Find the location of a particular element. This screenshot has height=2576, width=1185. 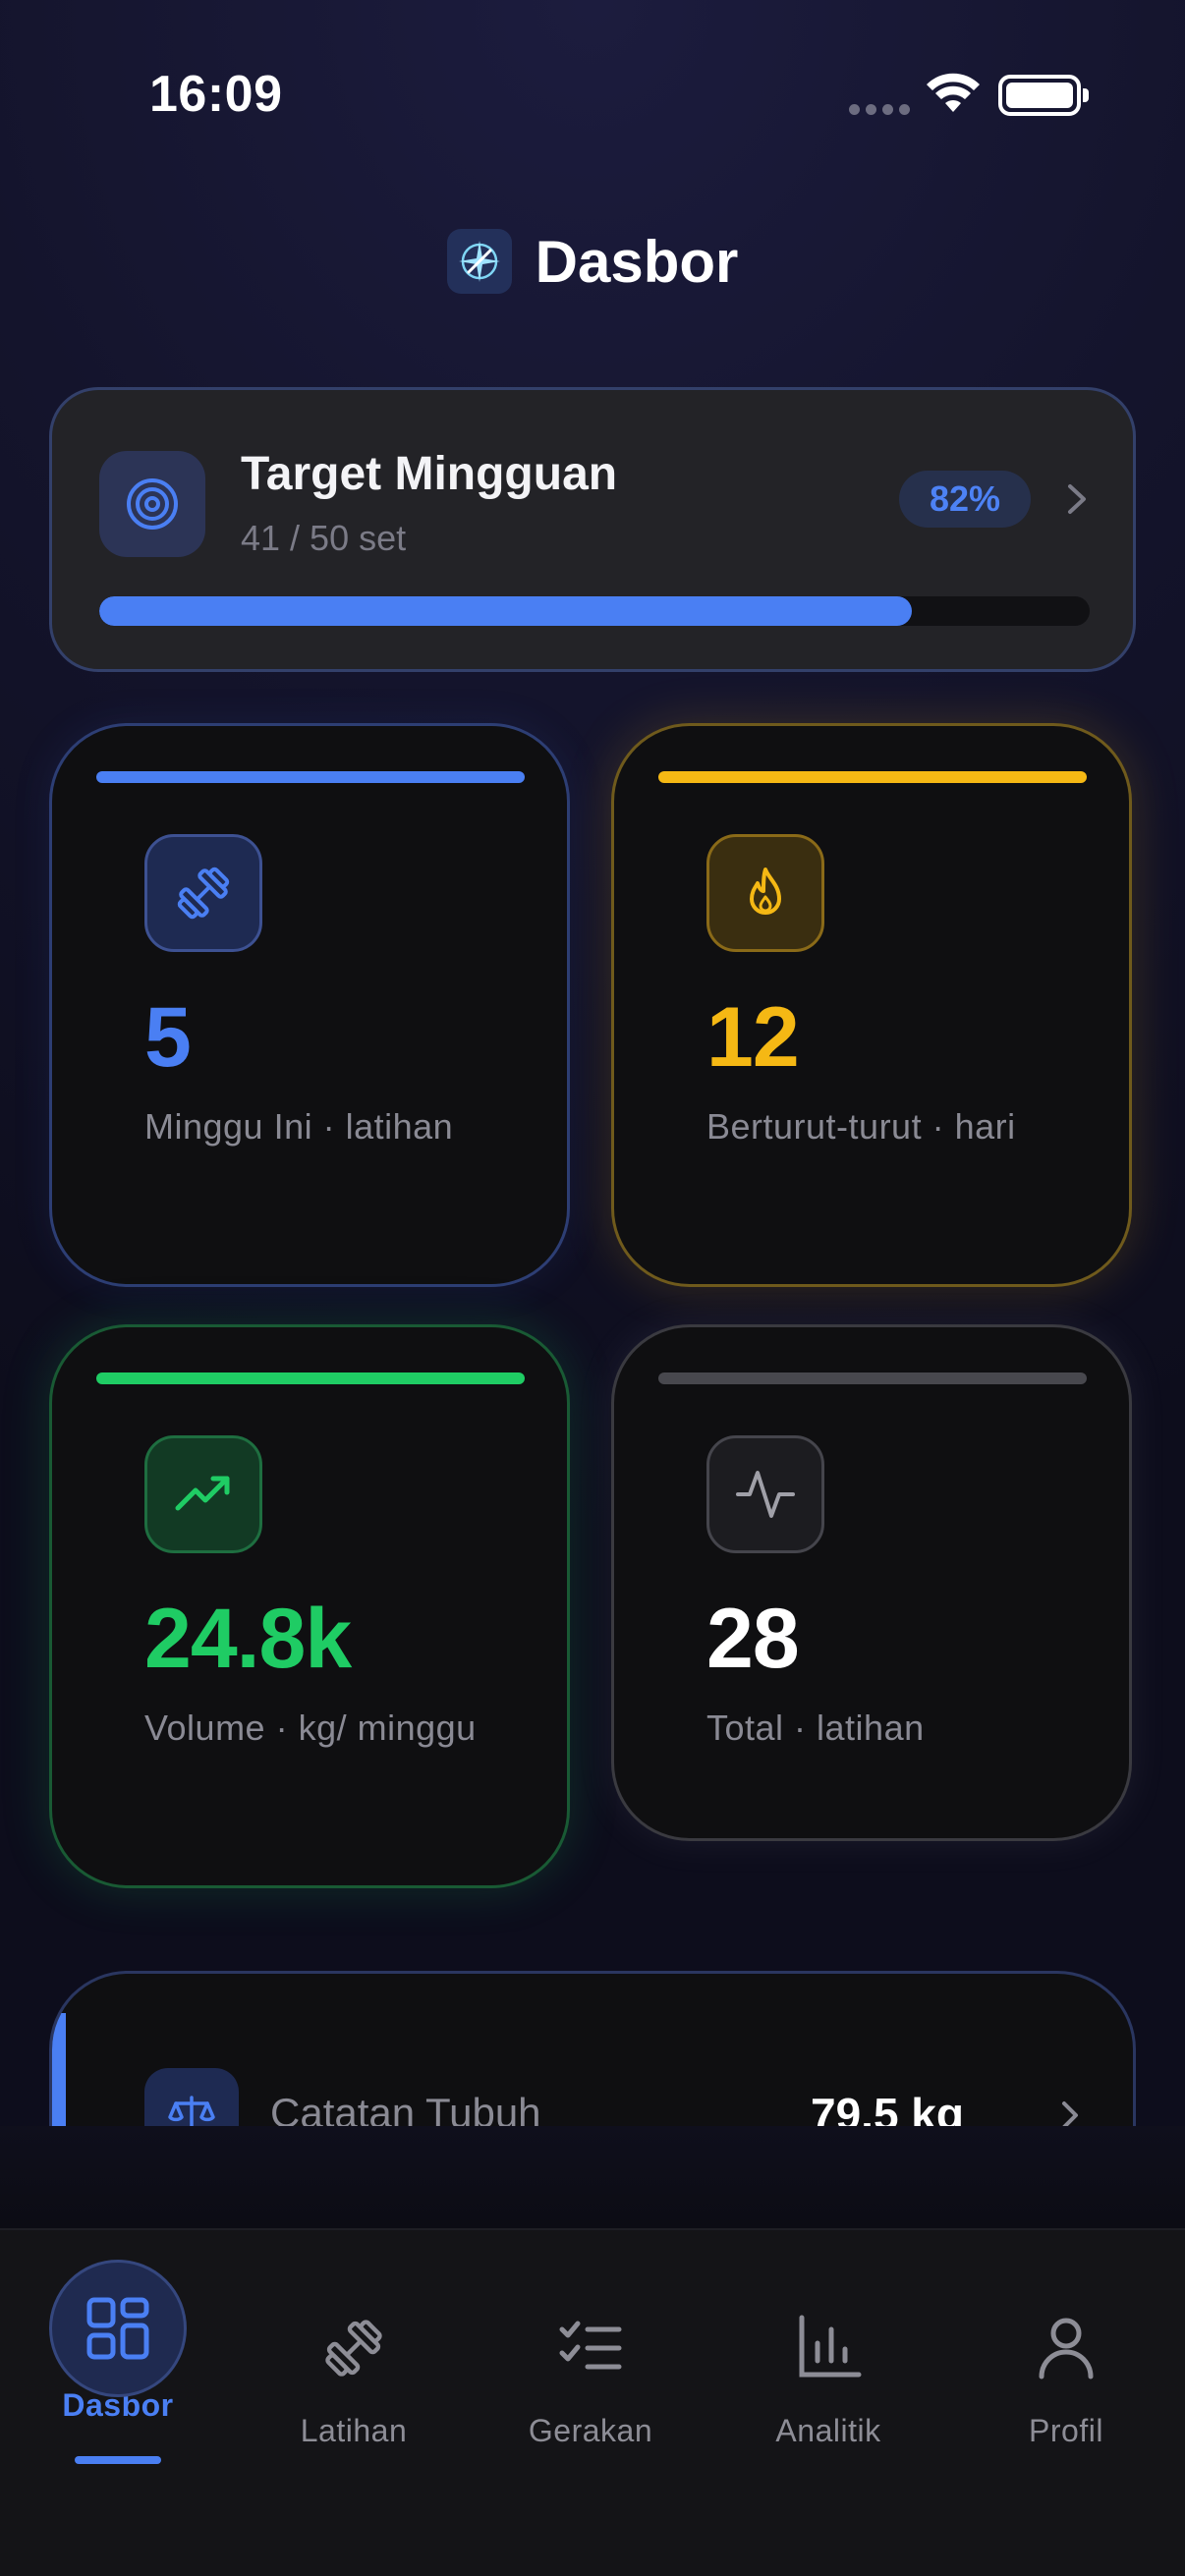

status-bar: 16:09 is located at coordinates (592, 98).